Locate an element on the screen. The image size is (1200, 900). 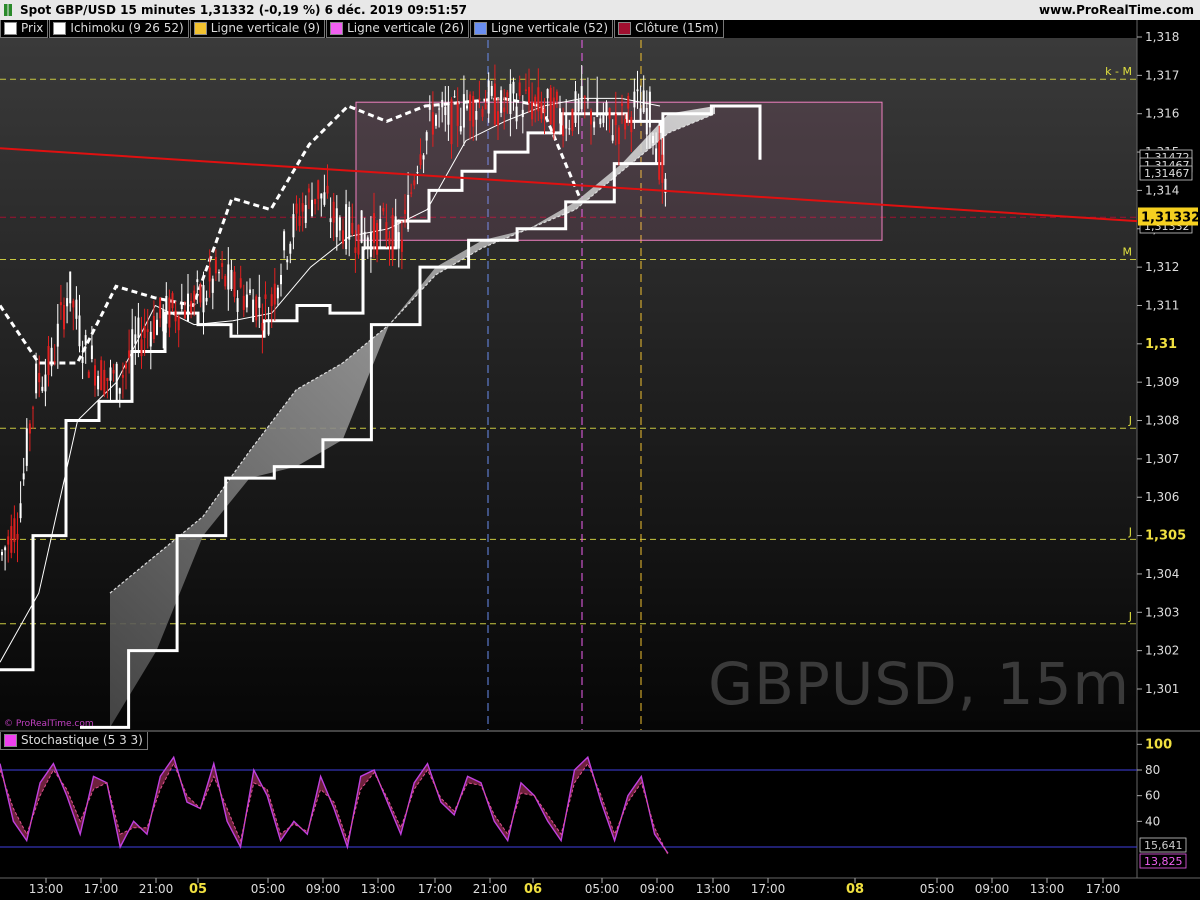
x-tick-label: 21:00 is located at coordinates (156, 889).